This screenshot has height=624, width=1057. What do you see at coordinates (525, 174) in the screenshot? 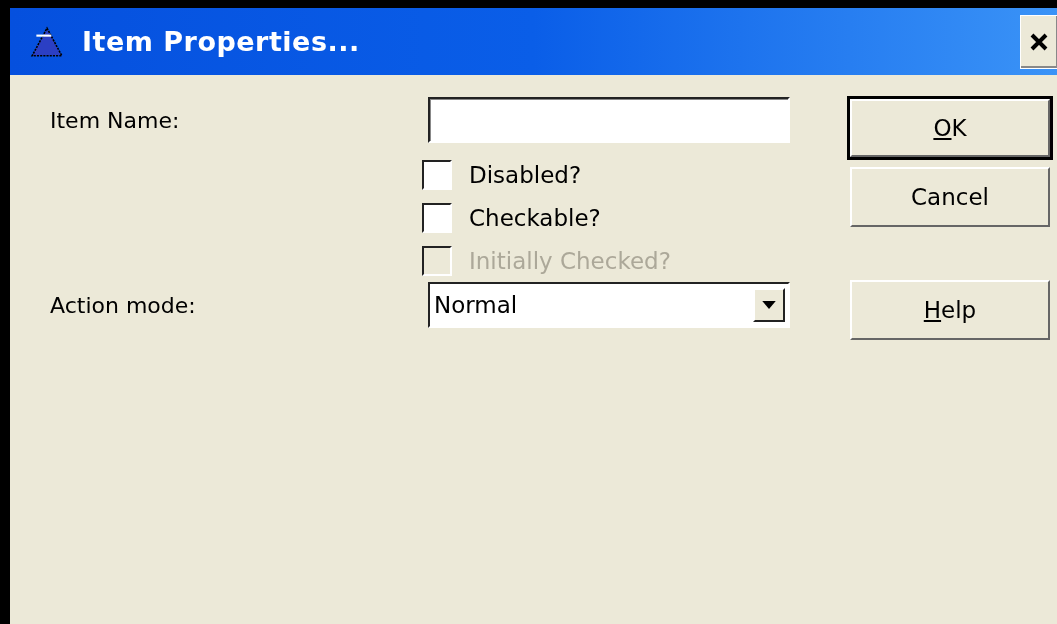
I see `checkbox-label: Disabled?` at bounding box center [525, 174].